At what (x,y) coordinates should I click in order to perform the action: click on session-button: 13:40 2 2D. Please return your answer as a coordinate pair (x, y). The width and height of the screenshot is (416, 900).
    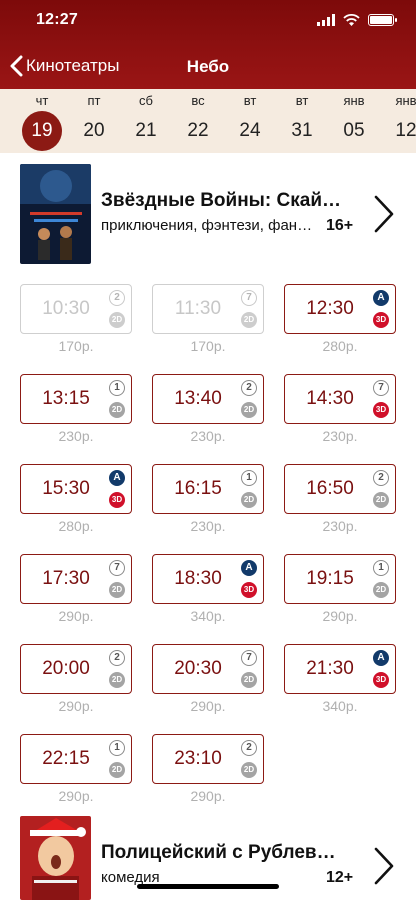
    Looking at the image, I should click on (208, 399).